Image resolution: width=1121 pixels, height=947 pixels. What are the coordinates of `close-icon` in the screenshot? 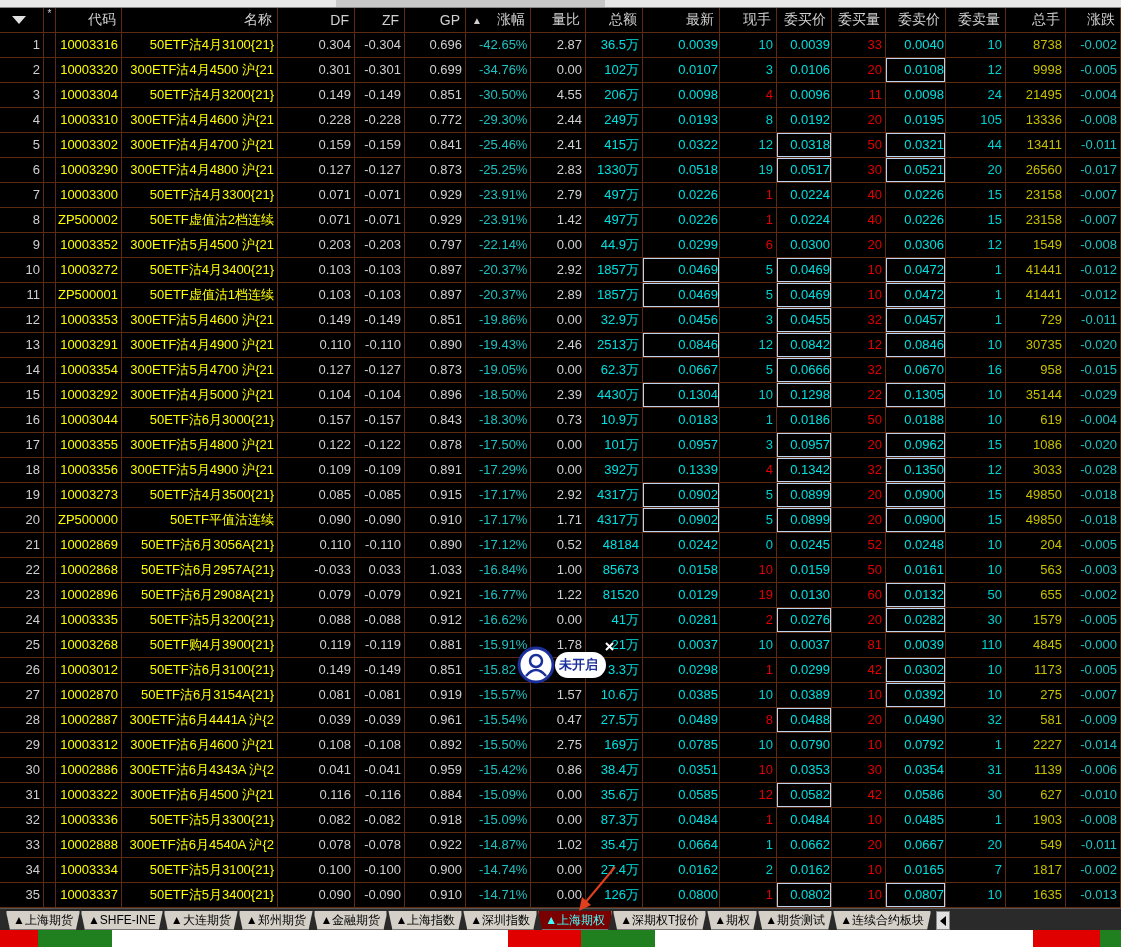 It's located at (609, 646).